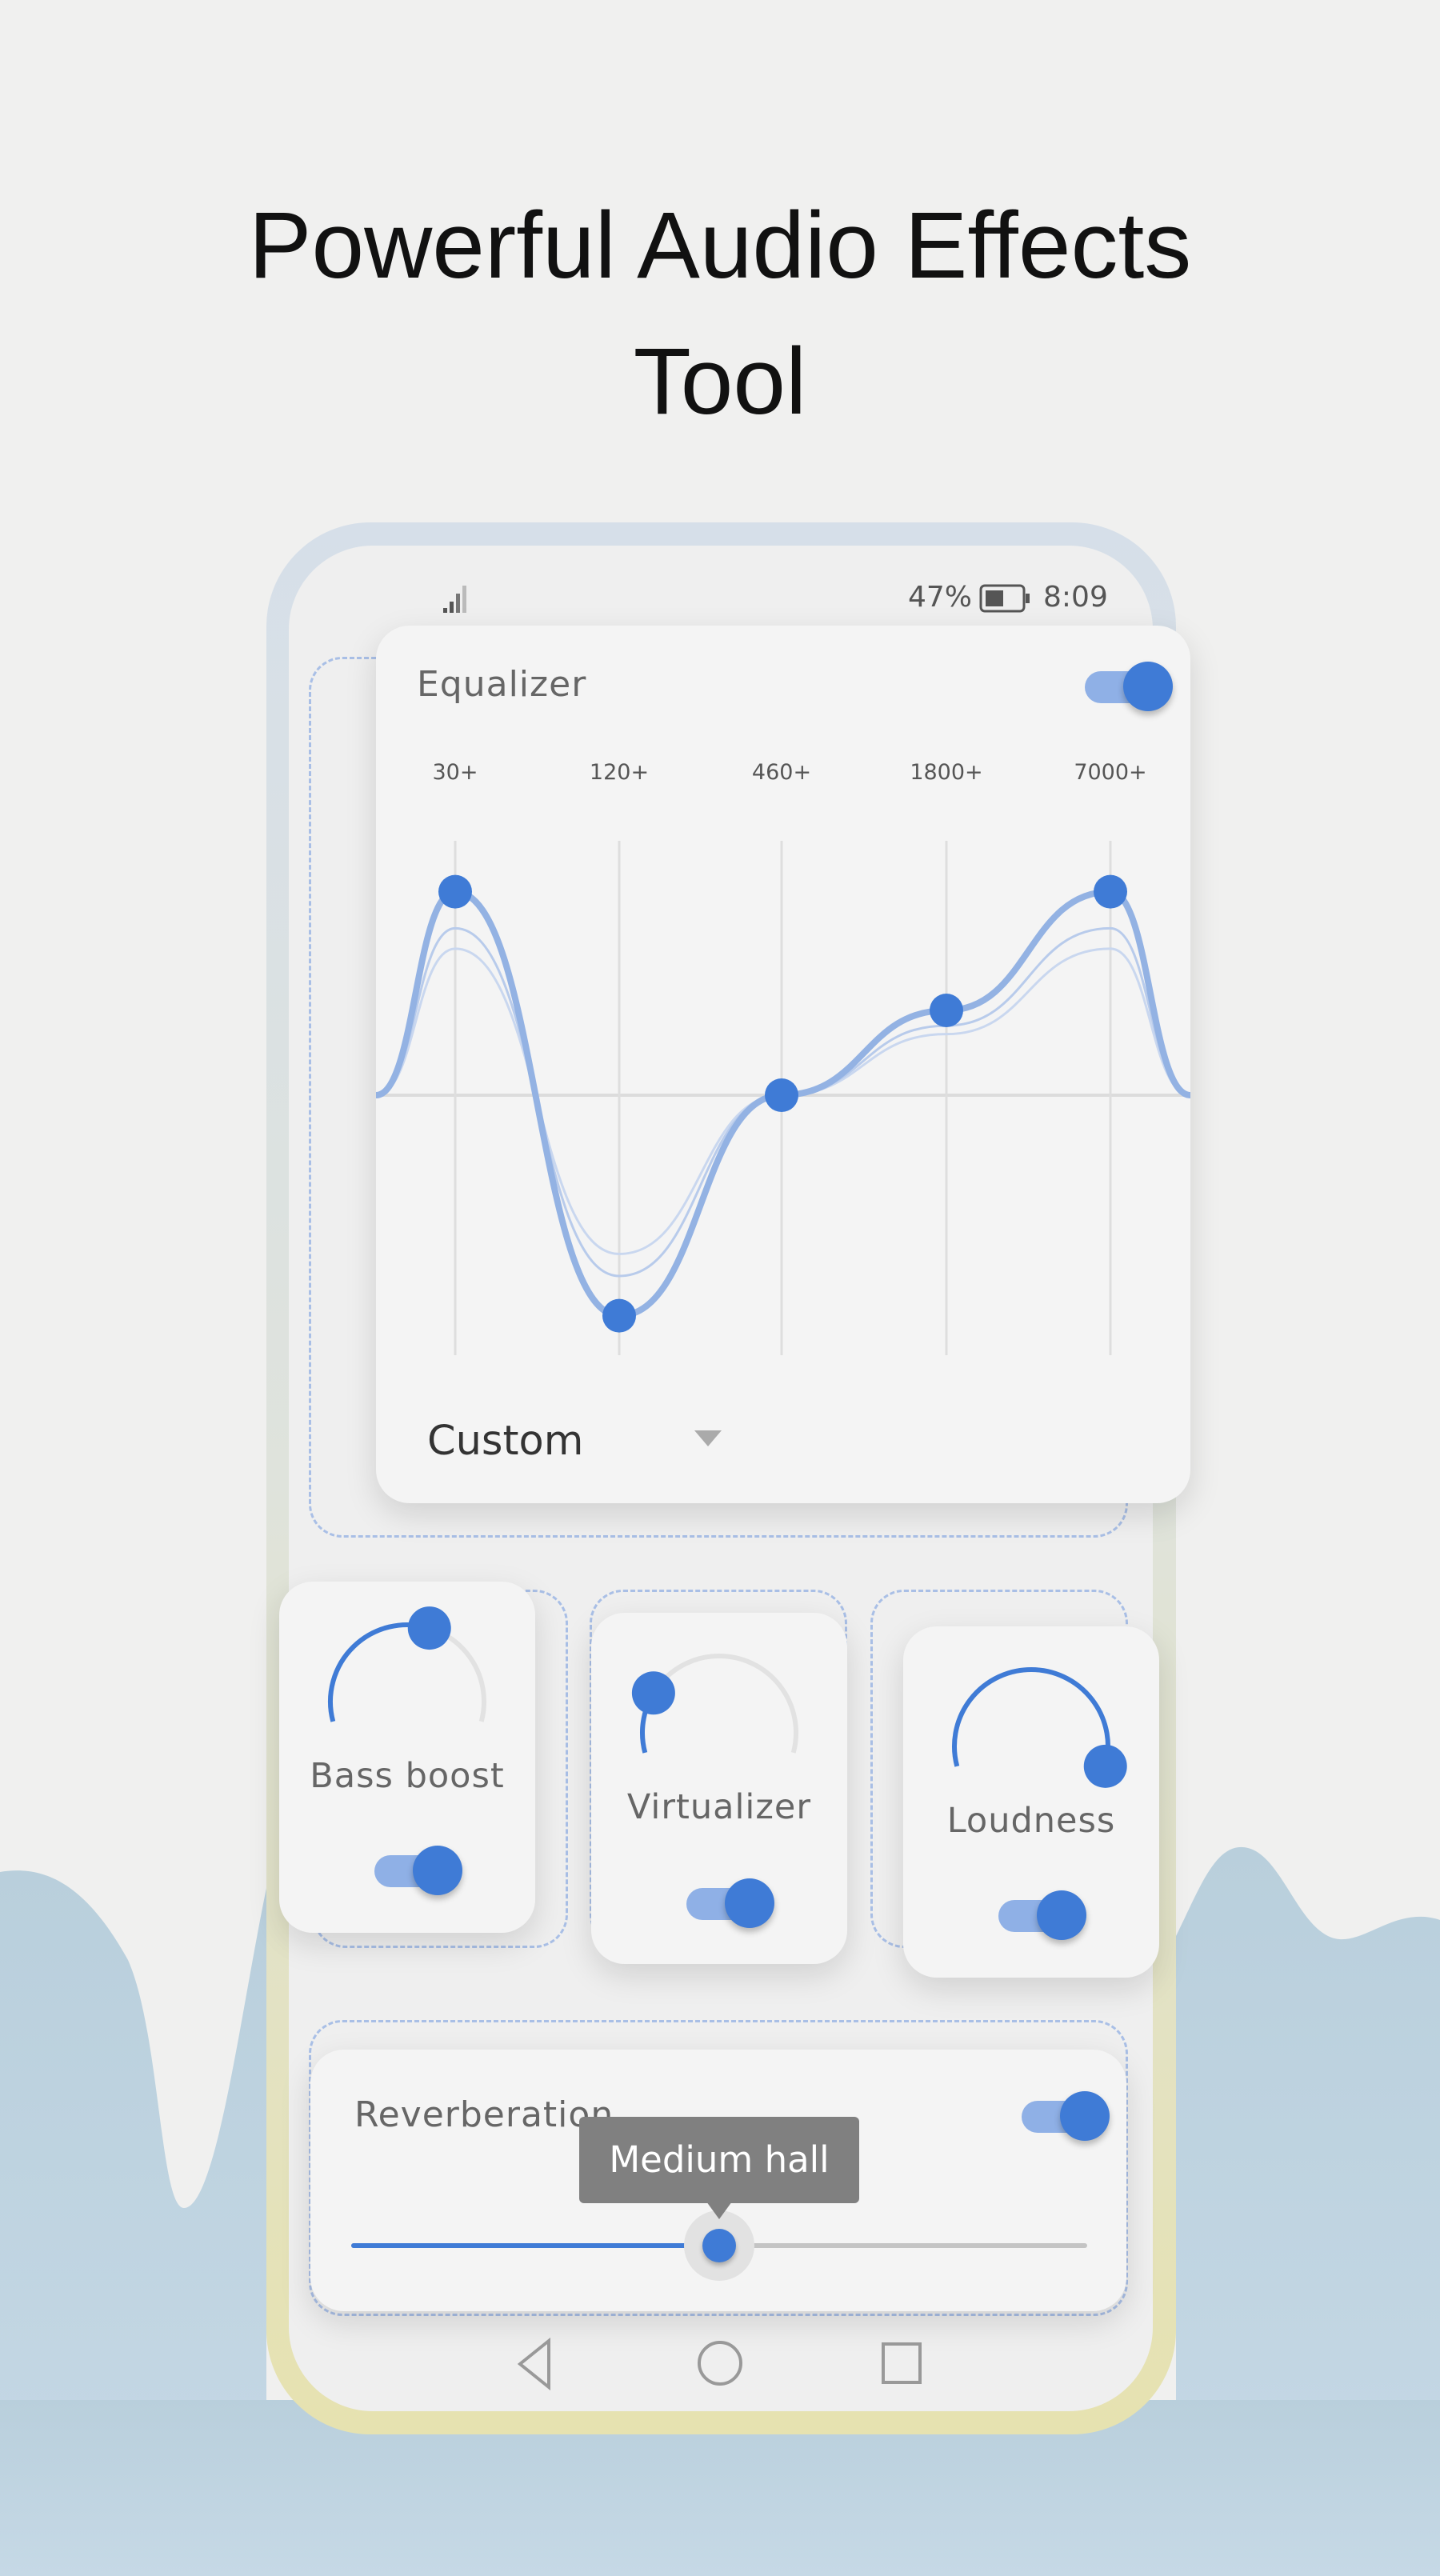 The image size is (1440, 2576). I want to click on reverb-slider-thumb, so click(719, 2245).